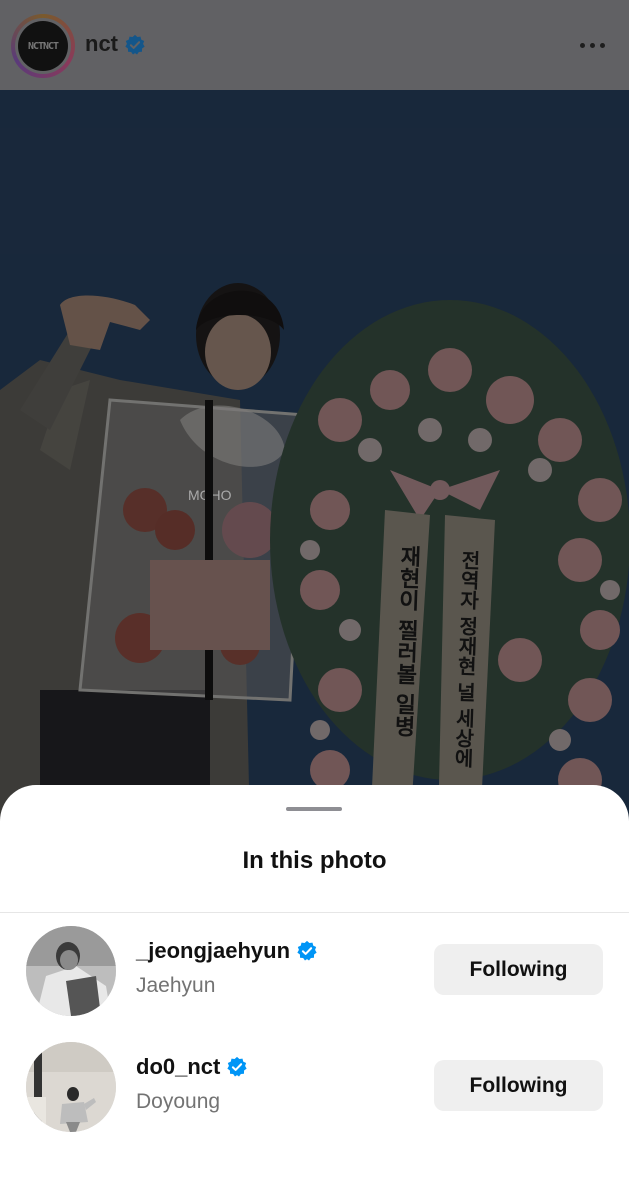 This screenshot has width=629, height=1199. I want to click on sheet-drag-handle, so click(314, 809).